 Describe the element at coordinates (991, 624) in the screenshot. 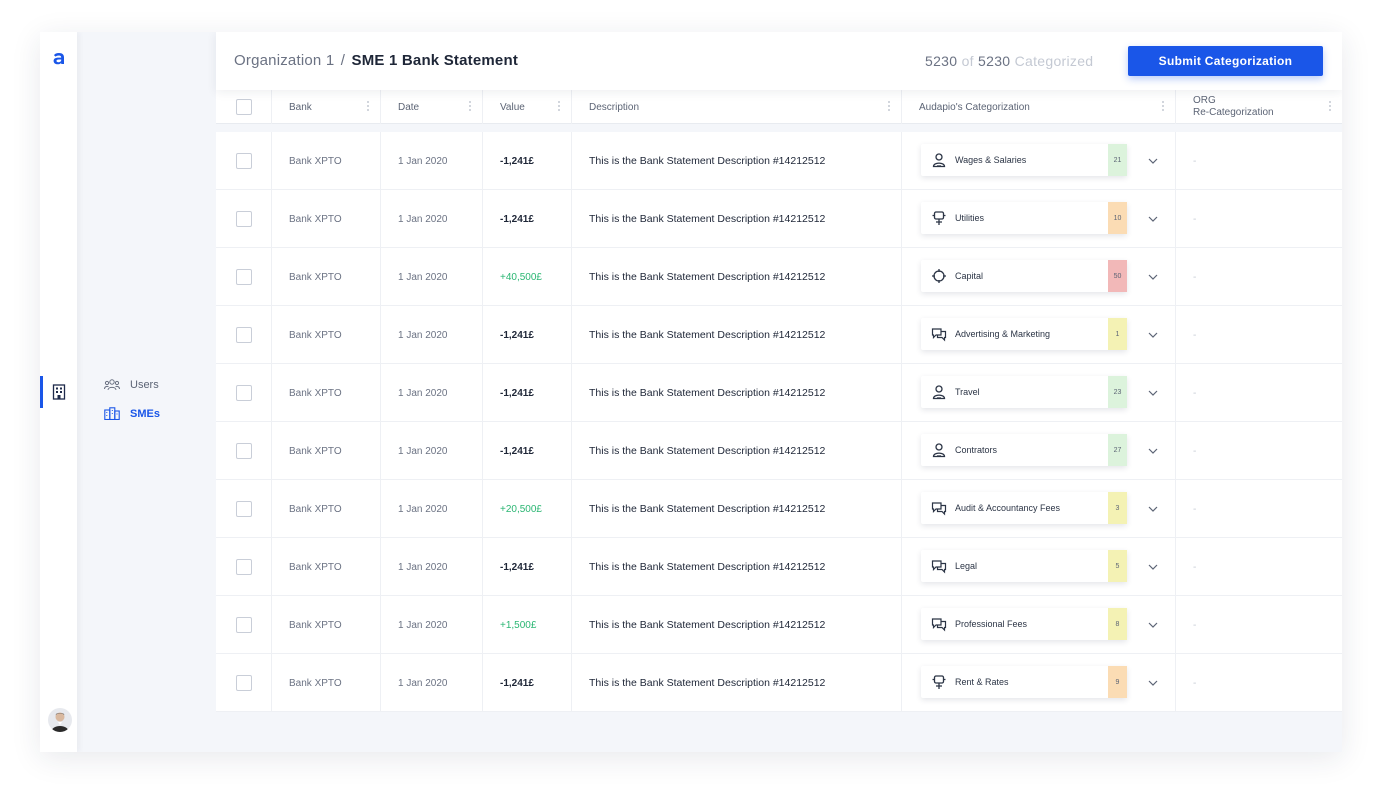

I see `category-label: Professional Fees` at that location.